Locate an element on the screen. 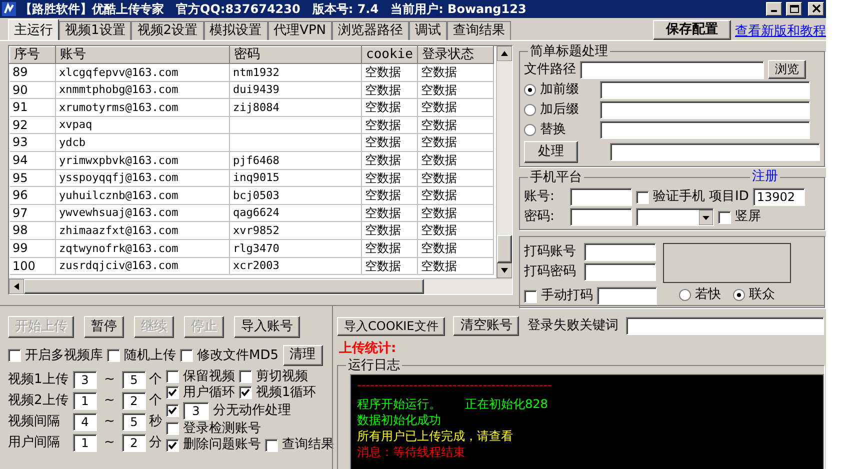 Image resolution: width=845 pixels, height=469 pixels. clear-accounts-button: 清空账号 is located at coordinates (486, 326).